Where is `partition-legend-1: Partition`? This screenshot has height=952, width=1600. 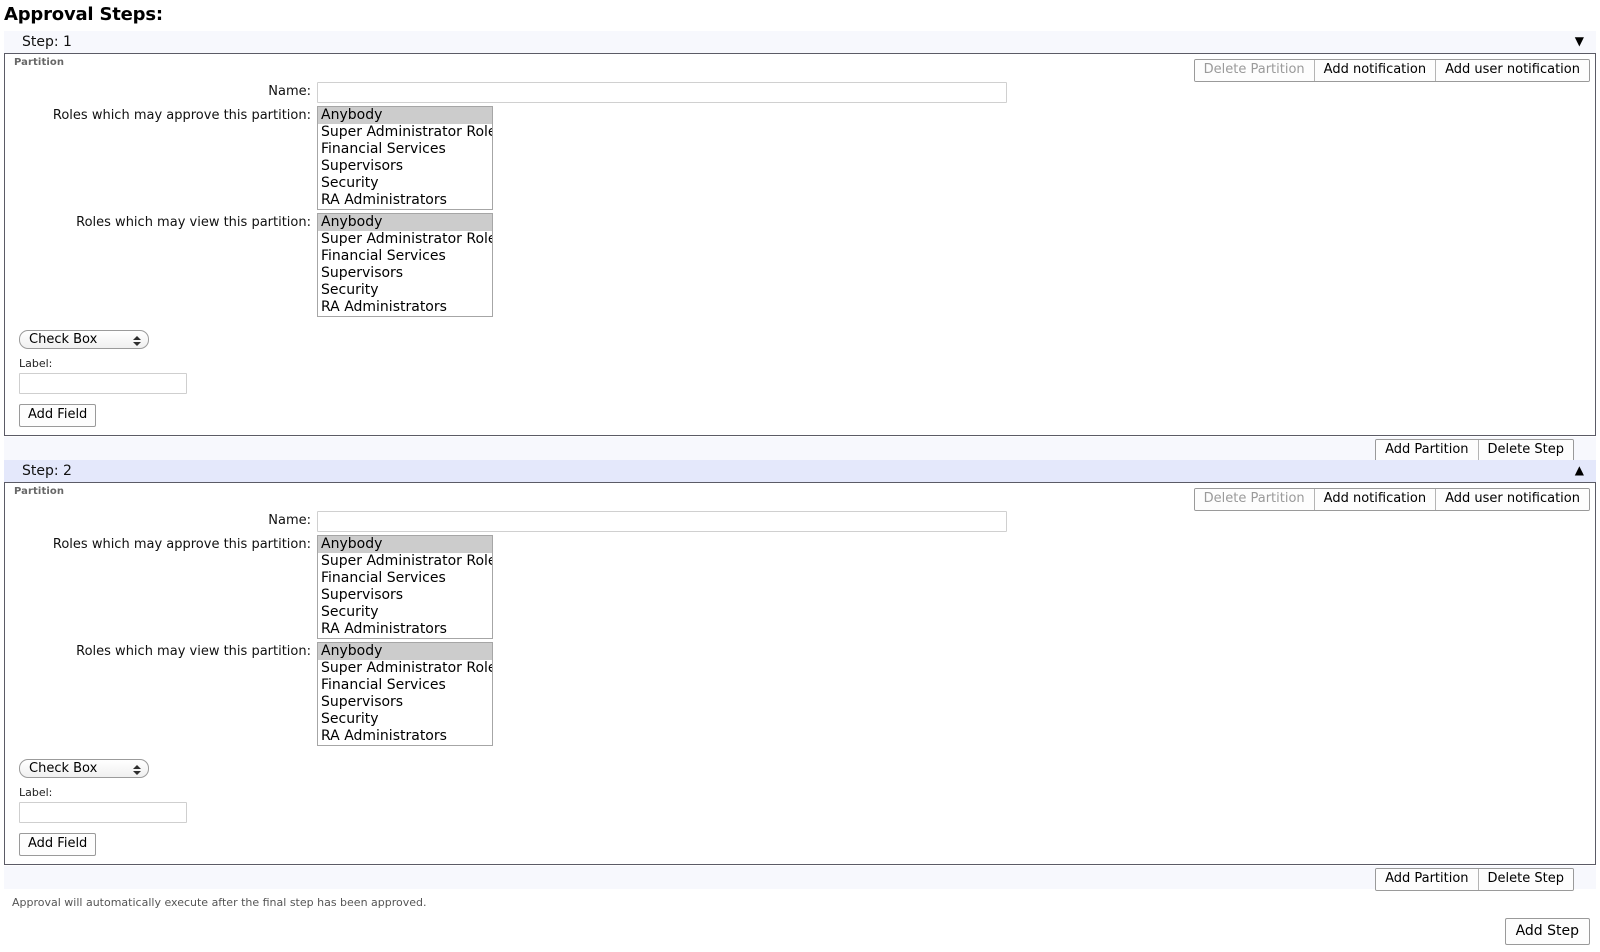
partition-legend-1: Partition is located at coordinates (39, 62).